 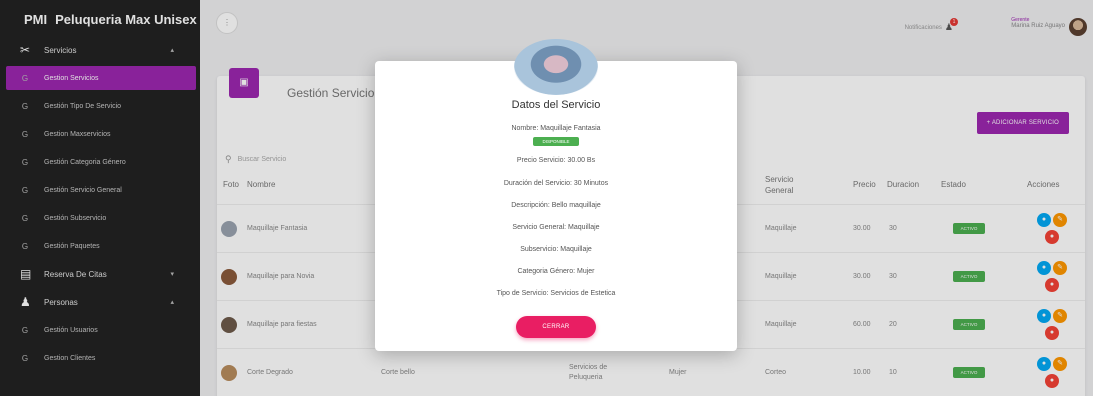 I want to click on close-button: CERRAR, so click(x=556, y=327).